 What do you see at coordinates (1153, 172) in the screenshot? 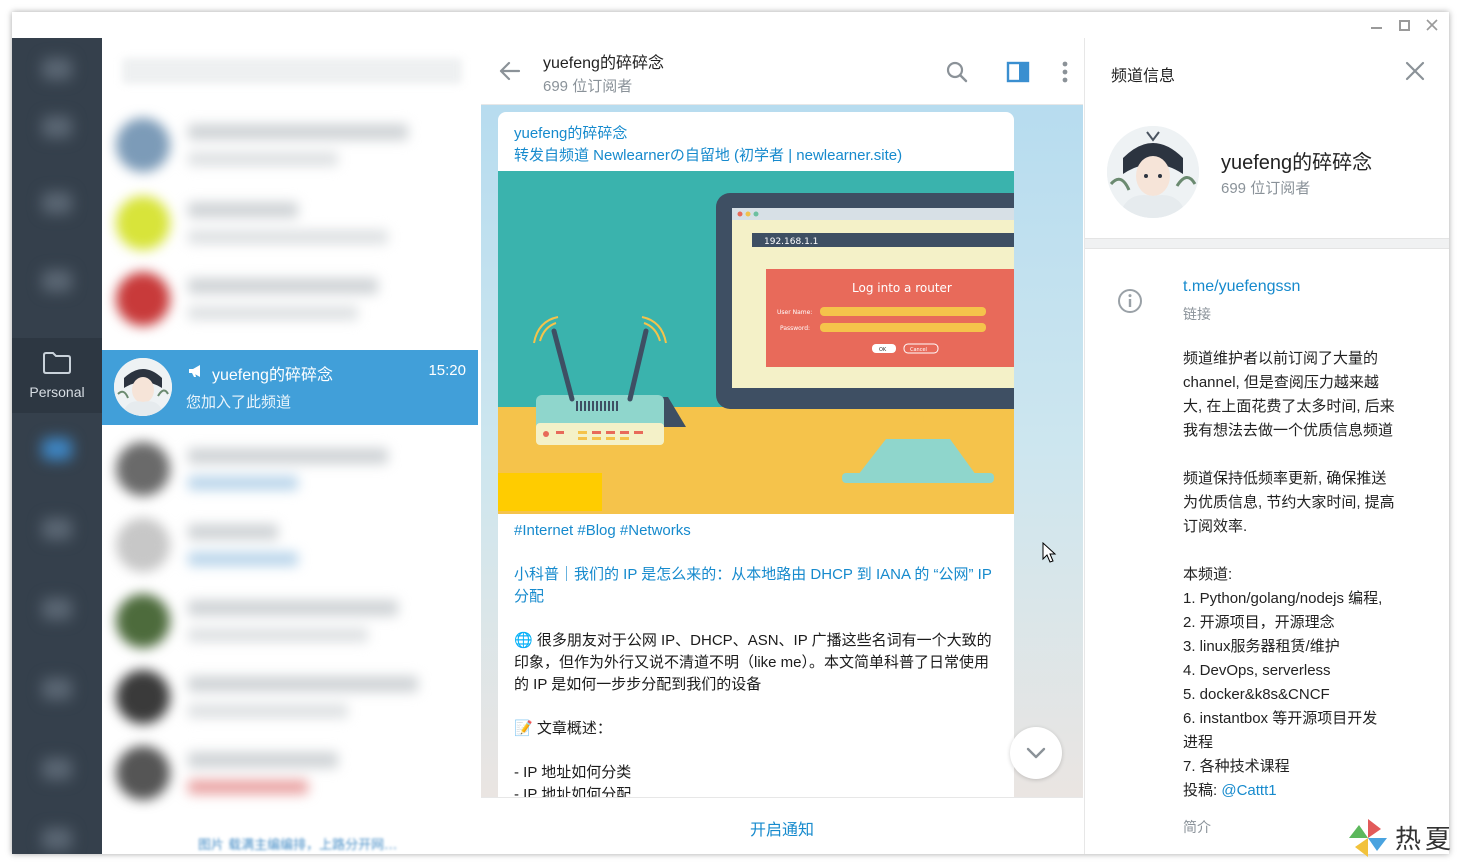
I see `channel-avatar` at bounding box center [1153, 172].